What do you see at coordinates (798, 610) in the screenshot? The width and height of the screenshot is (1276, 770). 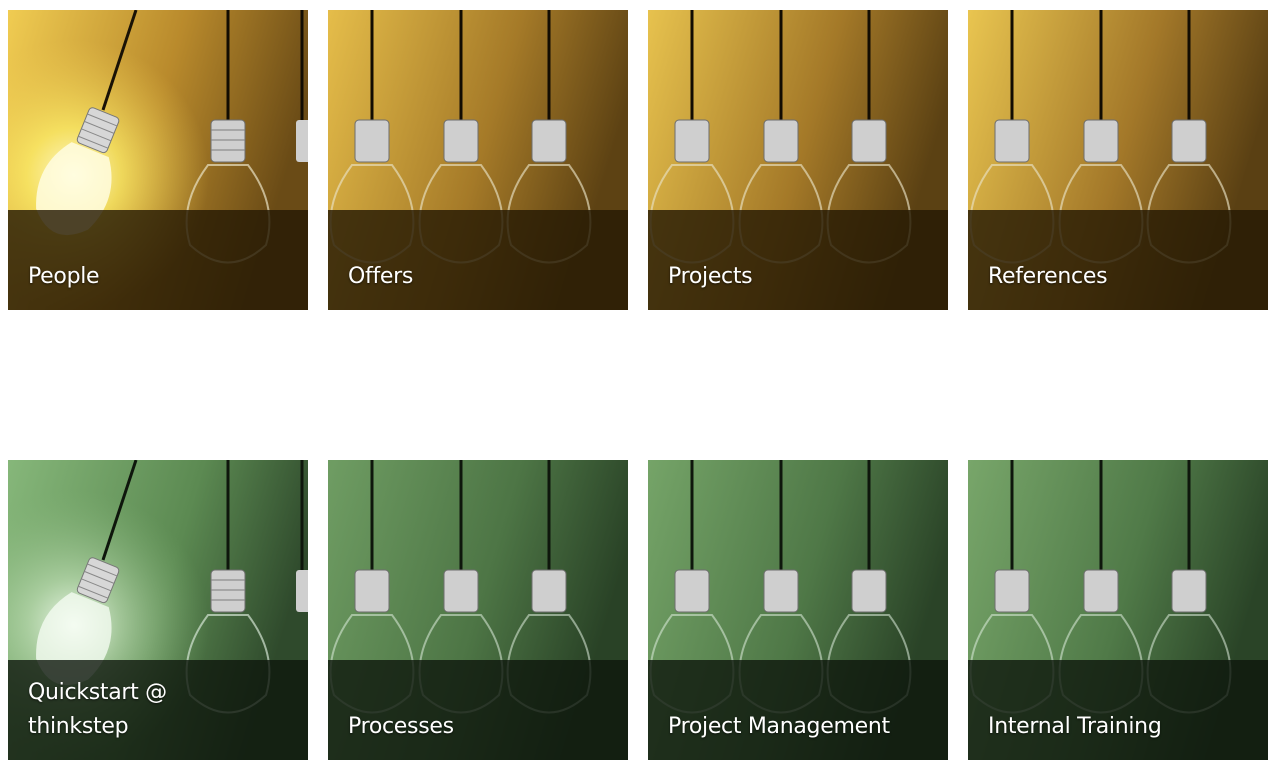 I see `tile-project-management: Project Management` at bounding box center [798, 610].